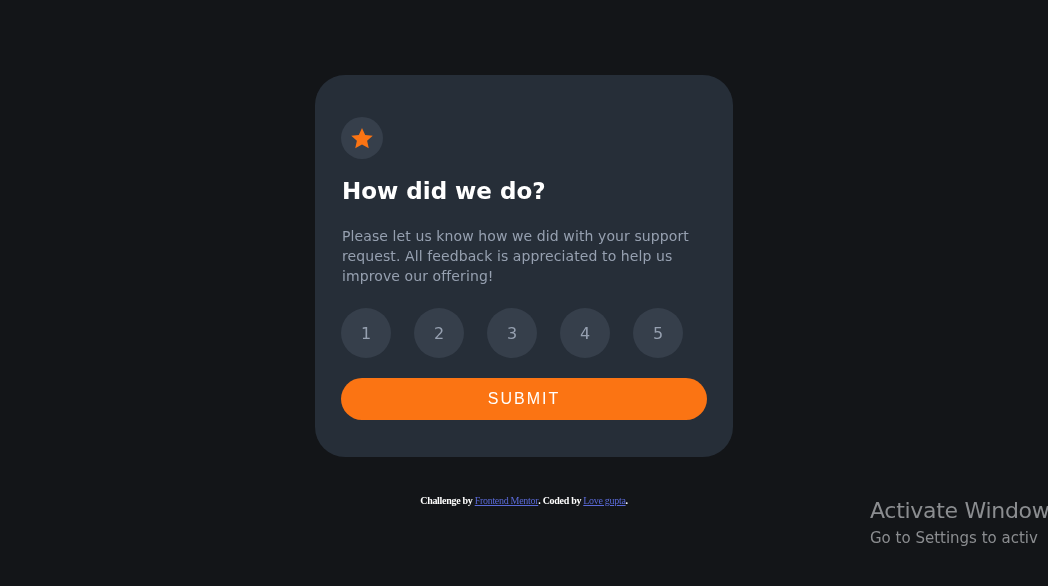 Image resolution: width=1048 pixels, height=586 pixels. I want to click on attribution-text: Challenge by Frontend Mentor. Coded by Love gupta., so click(524, 500).